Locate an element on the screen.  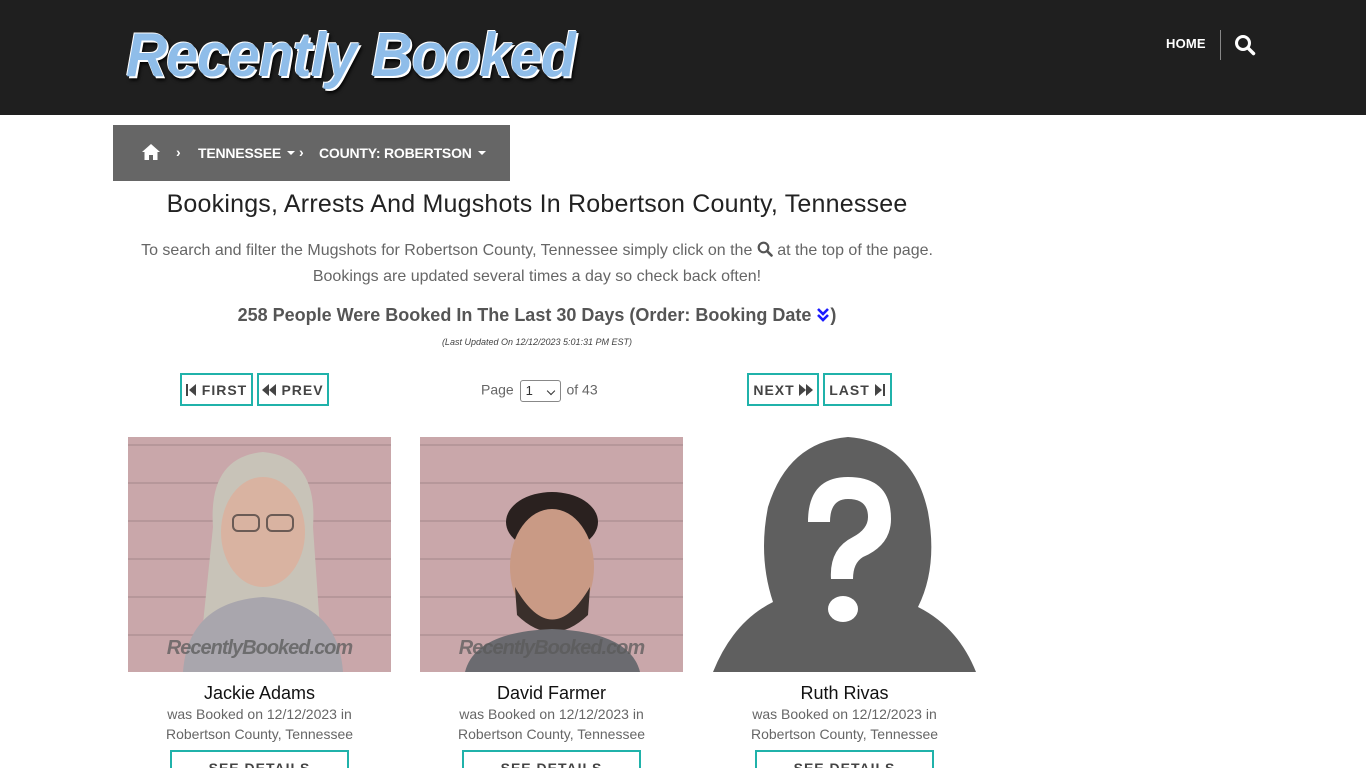
nav-home-link: HOME is located at coordinates (1186, 43).